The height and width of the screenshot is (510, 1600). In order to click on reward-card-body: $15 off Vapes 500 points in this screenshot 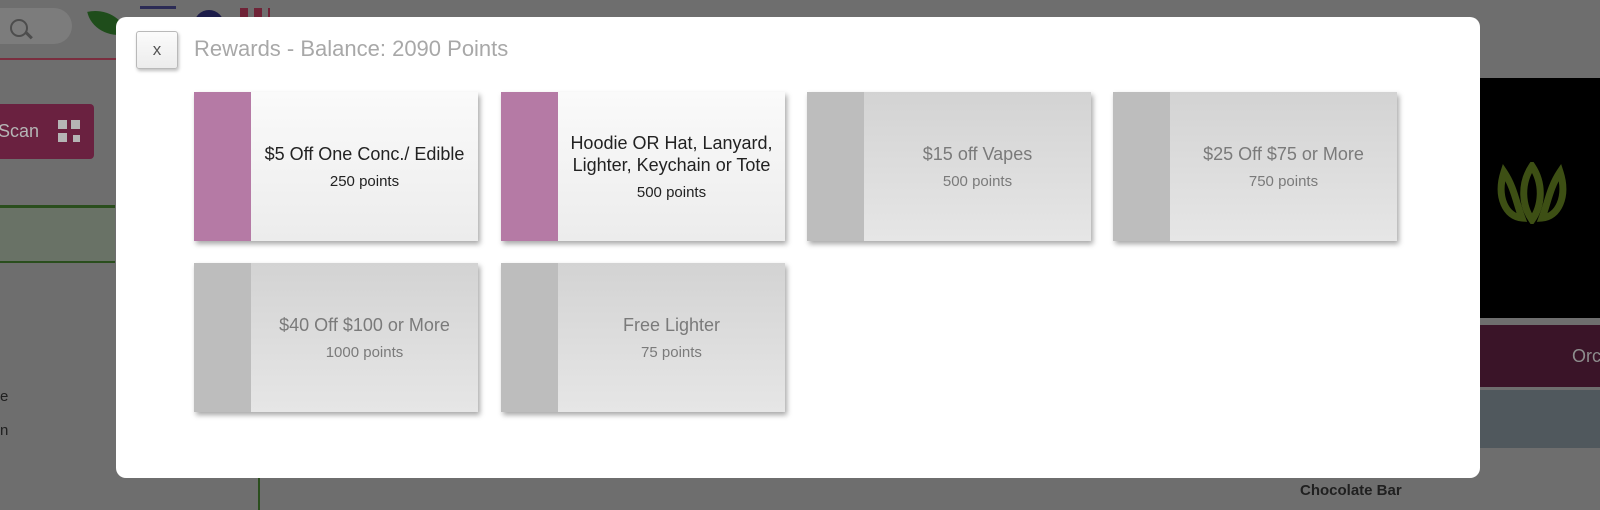, I will do `click(977, 166)`.